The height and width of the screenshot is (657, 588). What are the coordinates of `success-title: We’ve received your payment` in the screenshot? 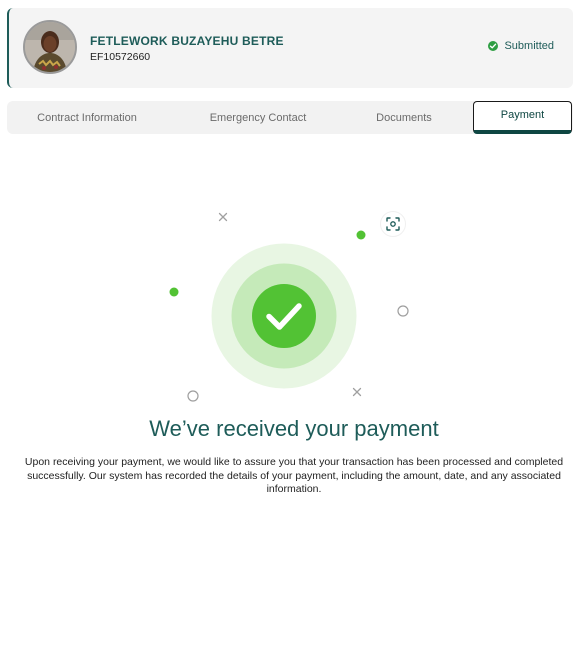 It's located at (294, 428).